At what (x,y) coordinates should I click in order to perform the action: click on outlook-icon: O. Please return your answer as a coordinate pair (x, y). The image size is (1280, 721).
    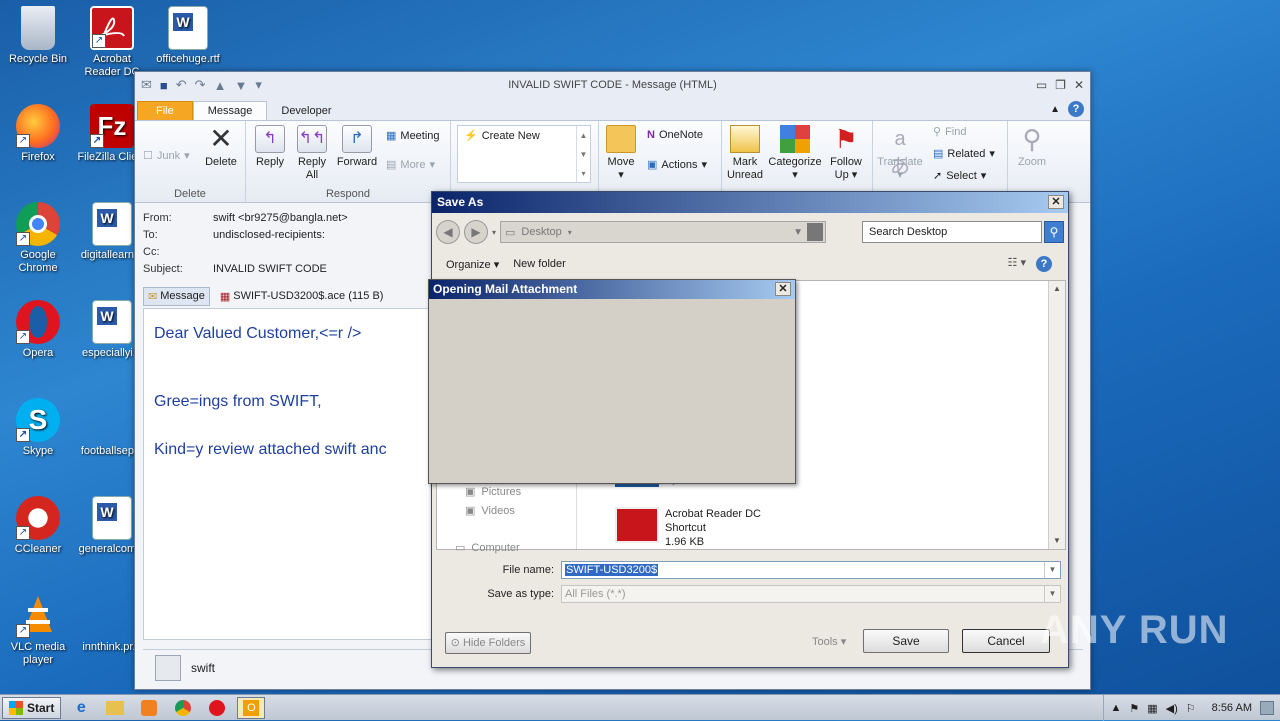
    Looking at the image, I should click on (251, 707).